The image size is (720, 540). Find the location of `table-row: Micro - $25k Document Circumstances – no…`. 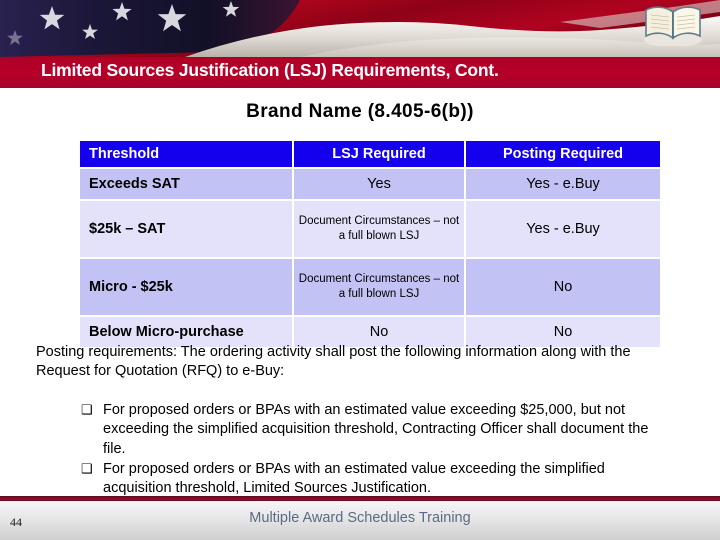

table-row: Micro - $25k Document Circumstances – no… is located at coordinates (370, 287).